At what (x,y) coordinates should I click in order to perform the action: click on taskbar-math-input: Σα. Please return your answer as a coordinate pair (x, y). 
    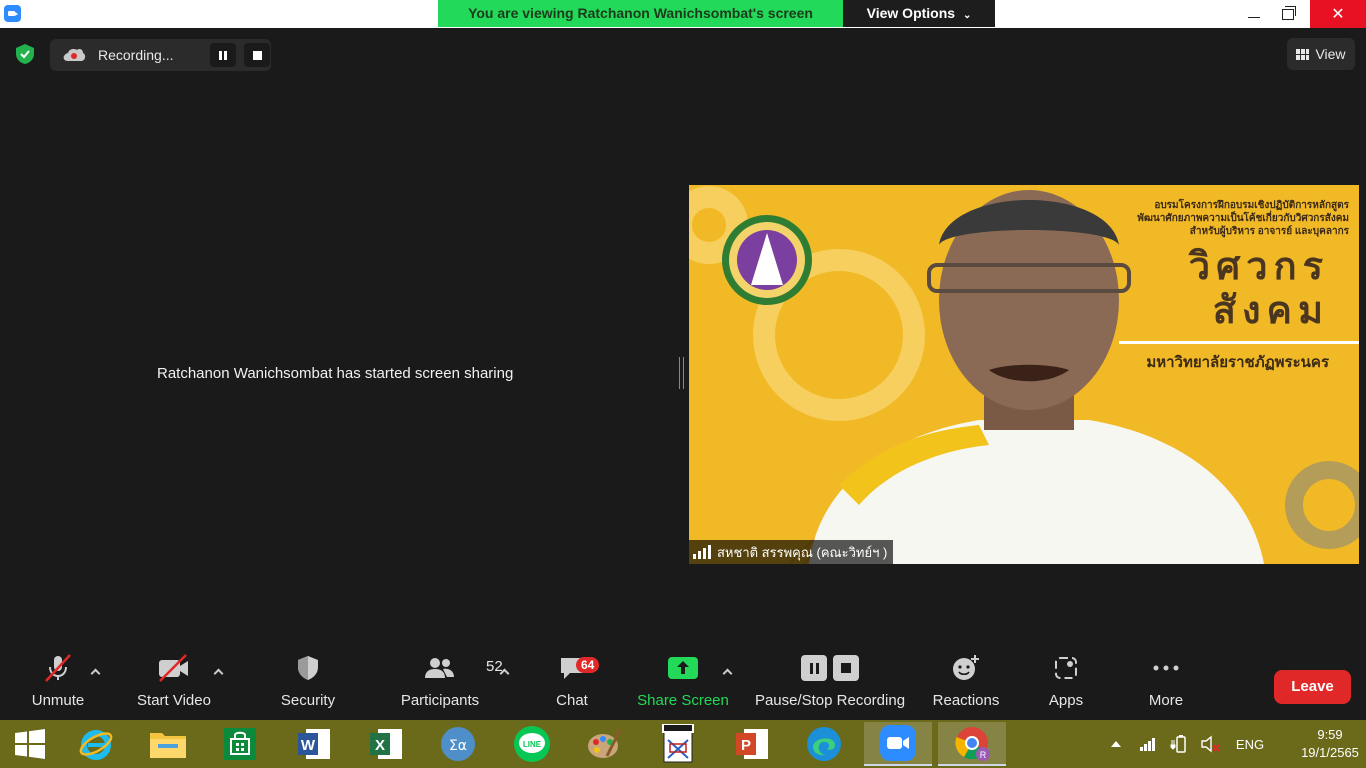
    Looking at the image, I should click on (458, 744).